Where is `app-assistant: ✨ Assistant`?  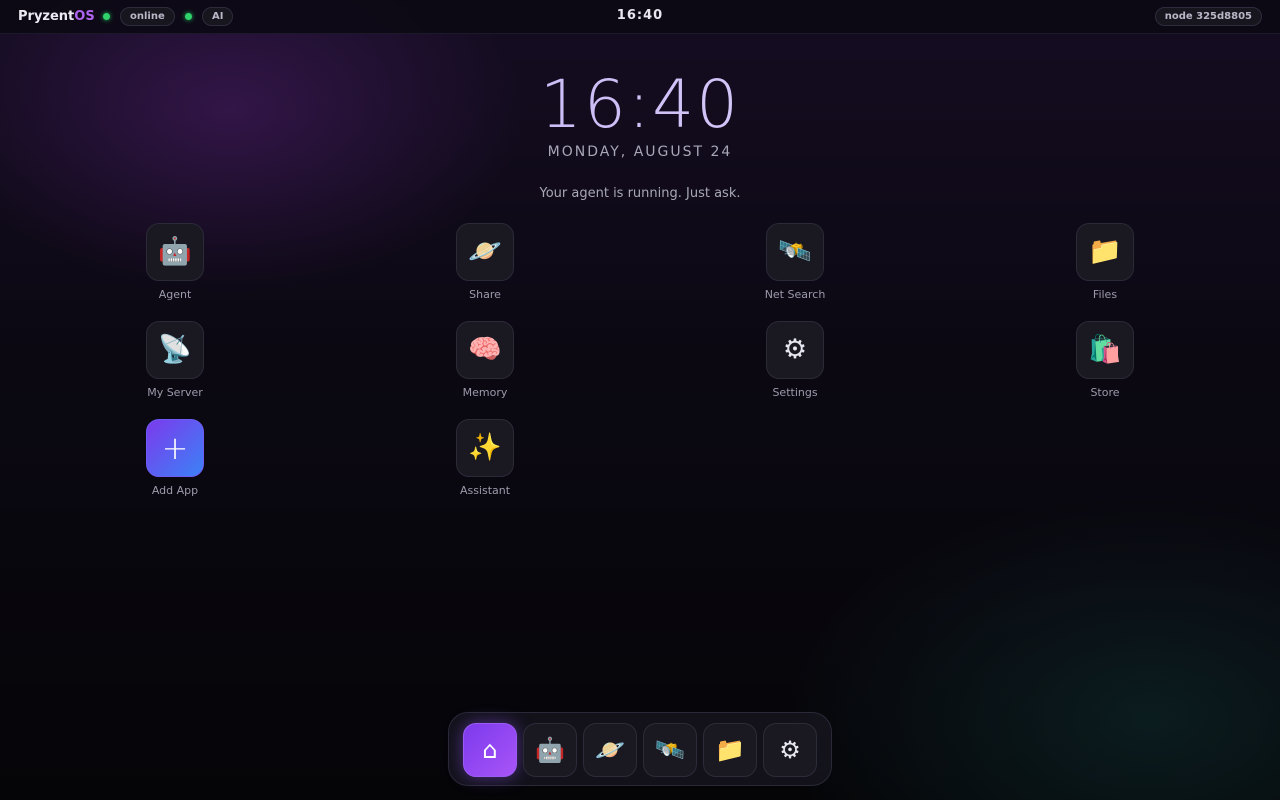
app-assistant: ✨ Assistant is located at coordinates (485, 458).